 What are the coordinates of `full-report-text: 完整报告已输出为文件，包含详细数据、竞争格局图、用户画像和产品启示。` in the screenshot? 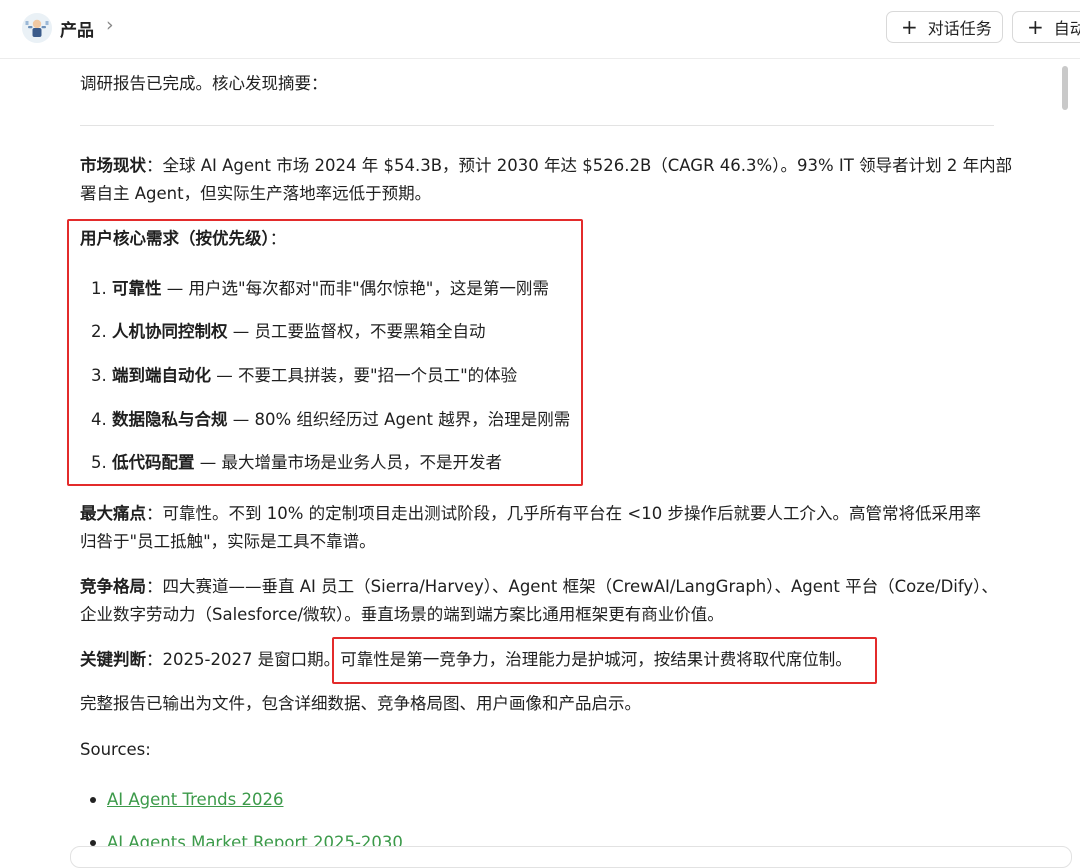 It's located at (360, 703).